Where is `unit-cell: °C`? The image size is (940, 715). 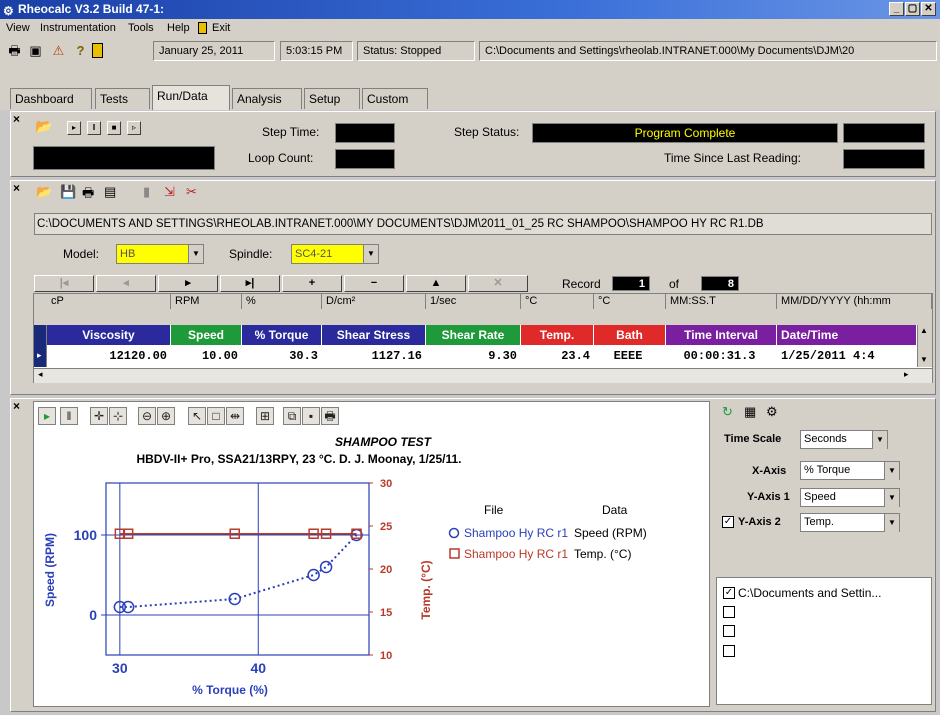 unit-cell: °C is located at coordinates (557, 301).